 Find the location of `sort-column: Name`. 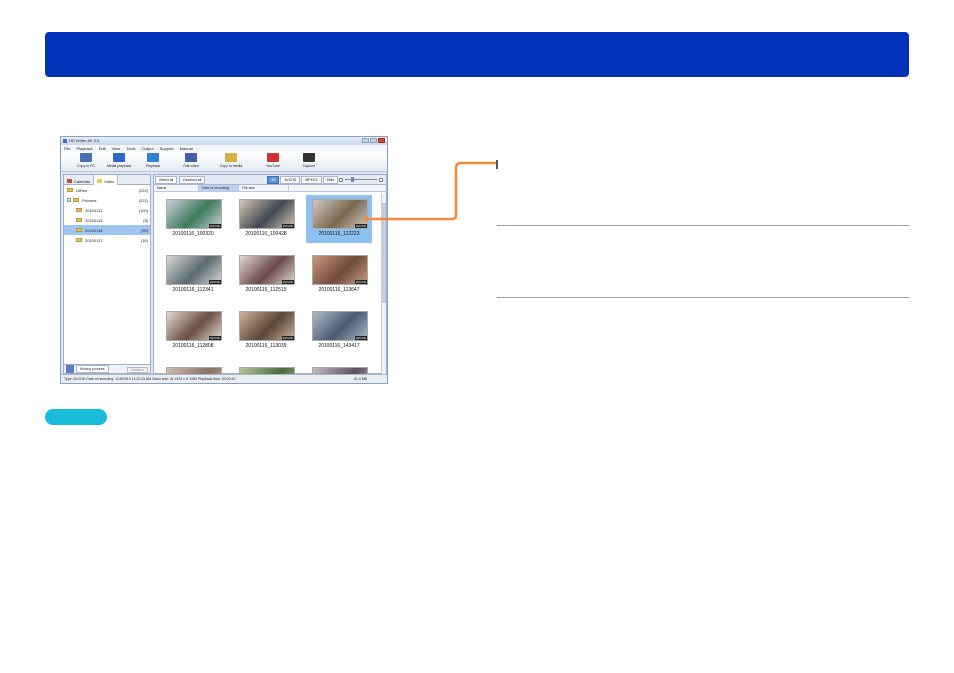

sort-column: Name is located at coordinates (176, 188).